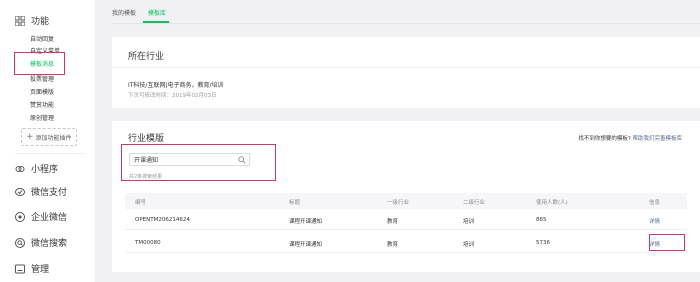 The height and width of the screenshot is (282, 700). I want to click on sidebar-section-label: 企业微信, so click(49, 218).